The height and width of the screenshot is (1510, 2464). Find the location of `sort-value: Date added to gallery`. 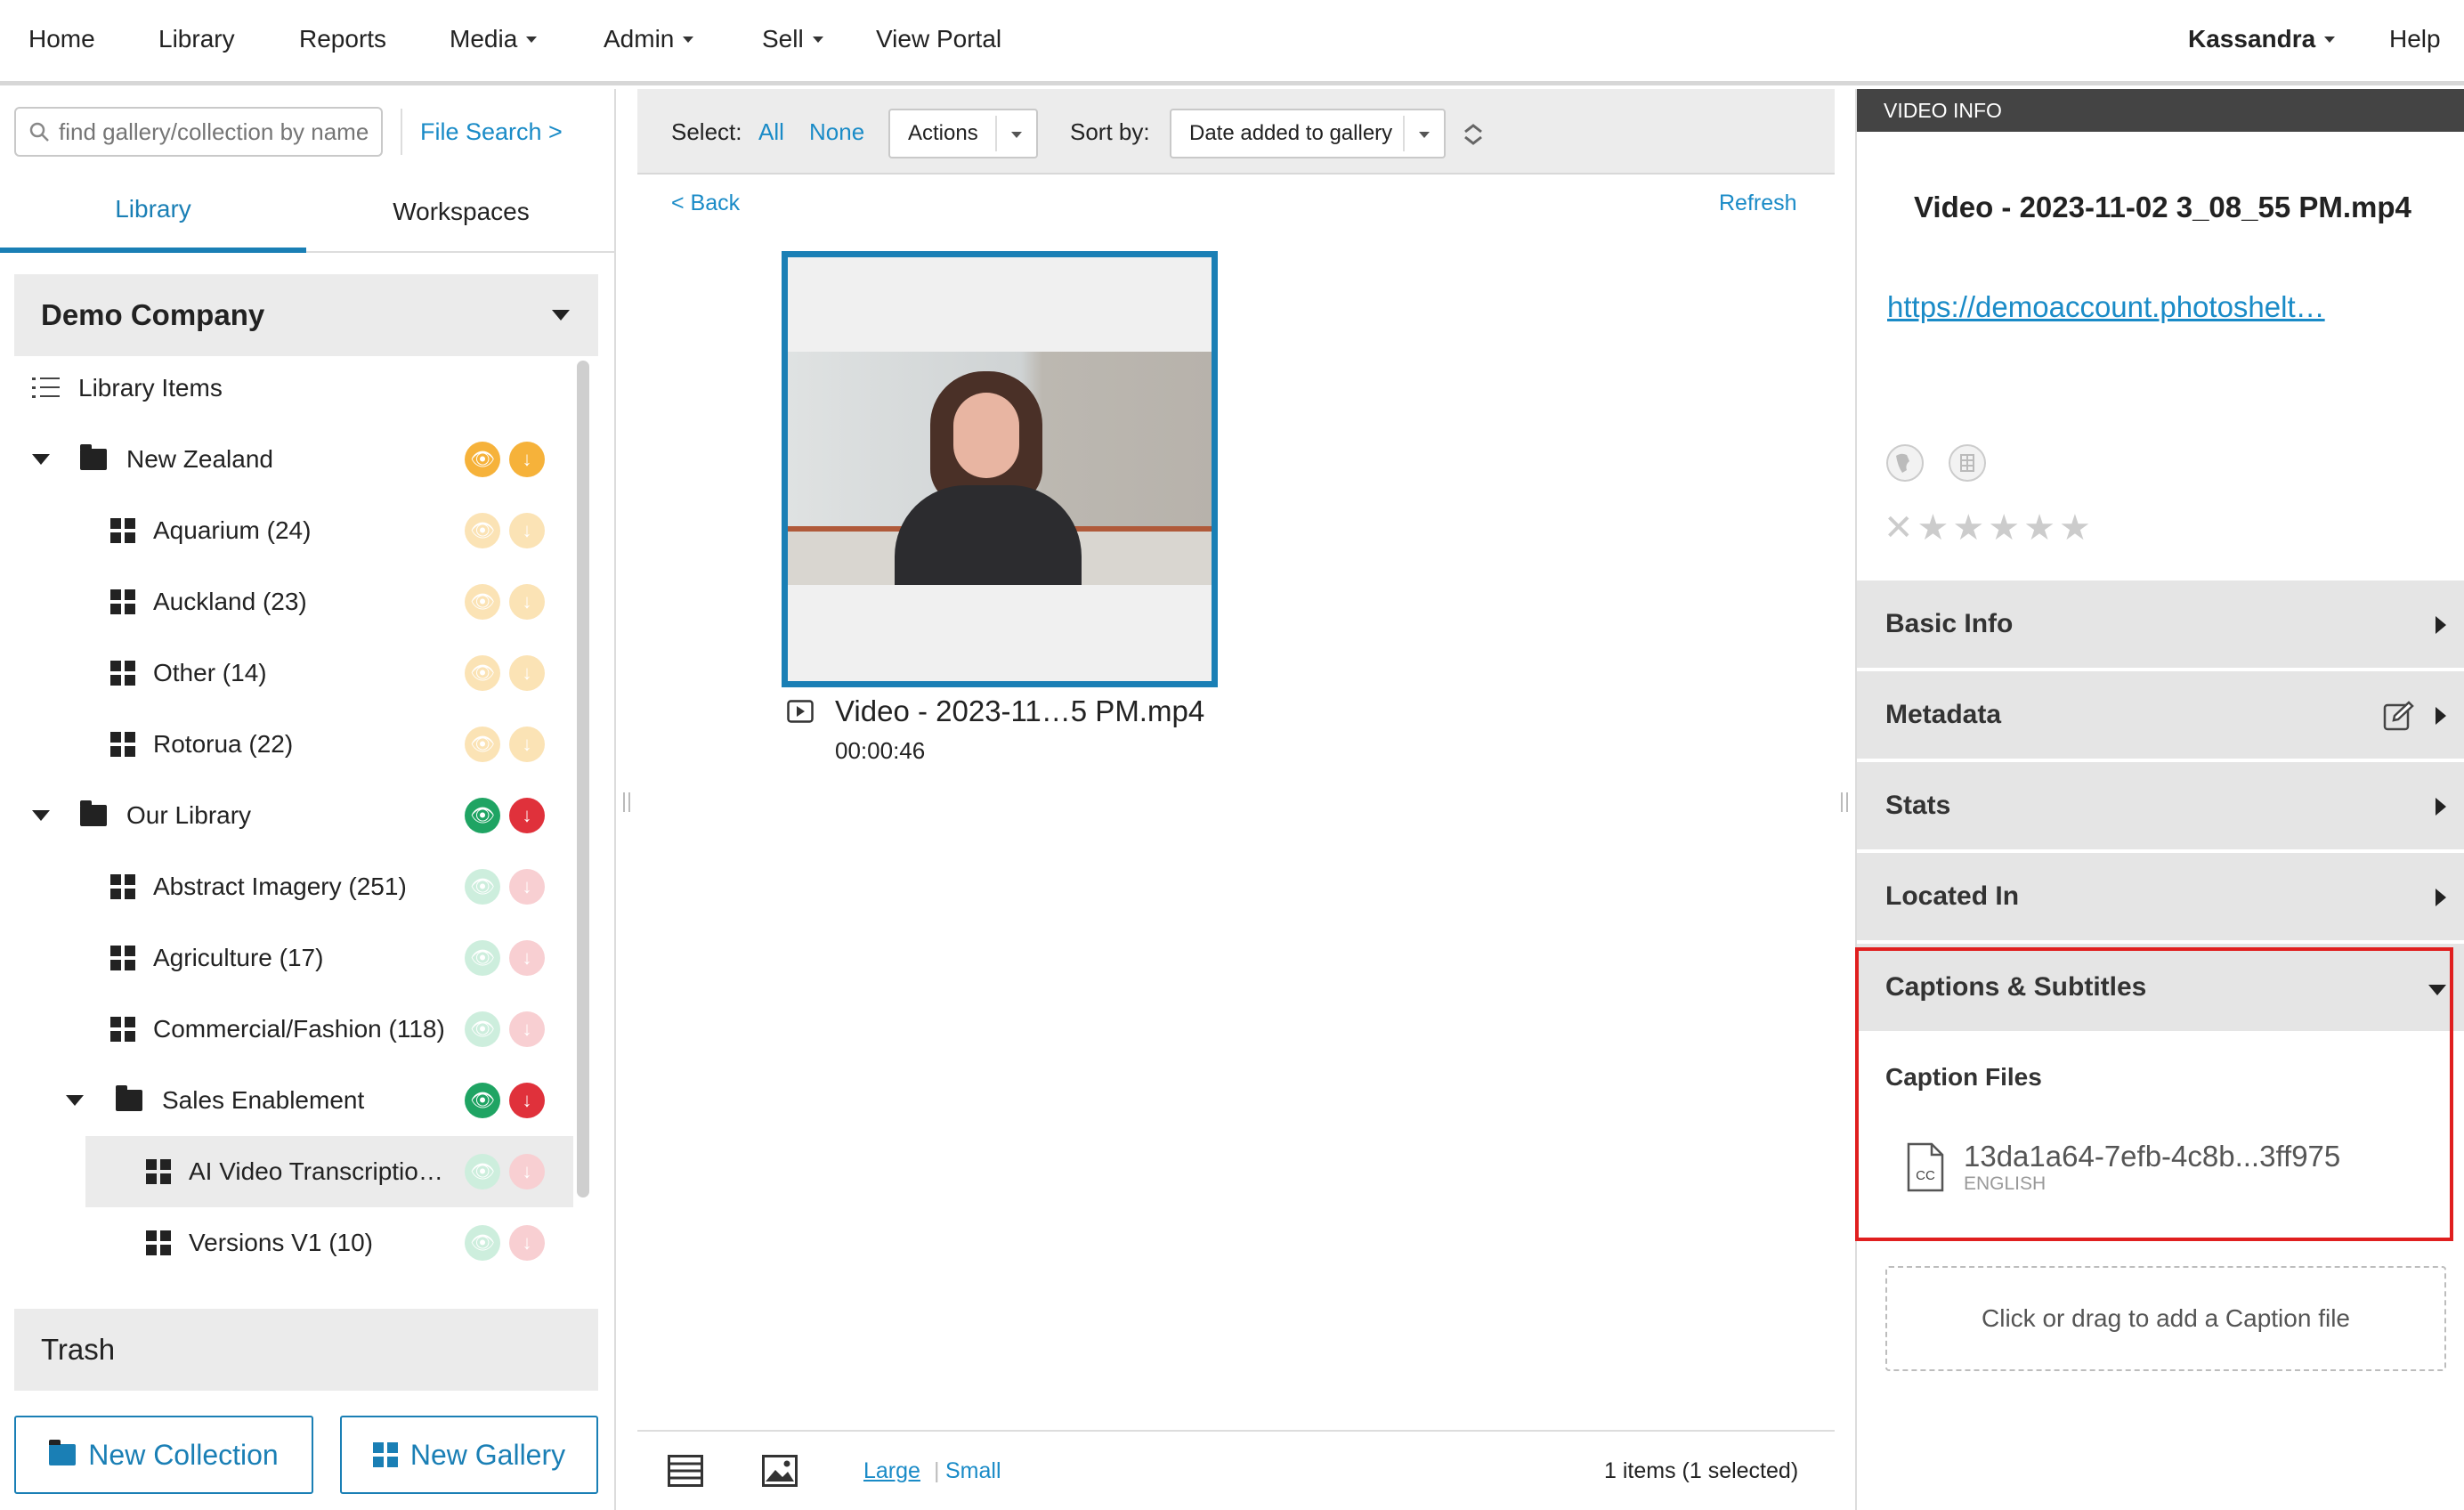

sort-value: Date added to gallery is located at coordinates (1291, 133).